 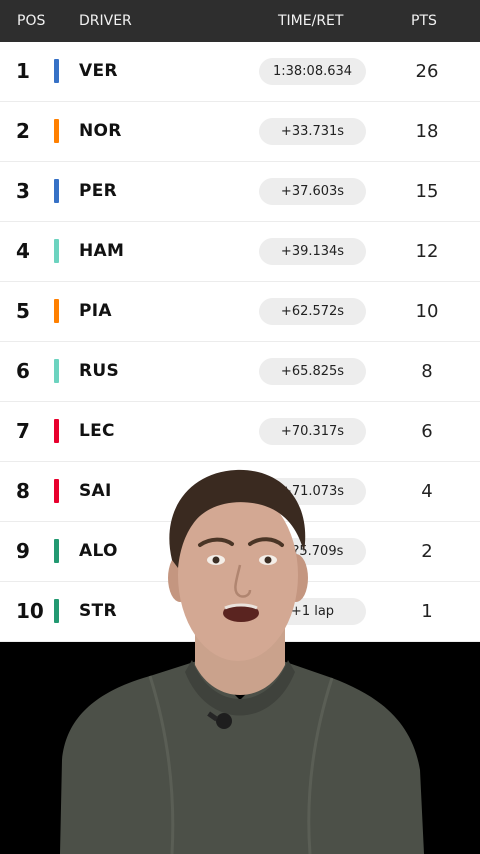 I want to click on time-pill: +1 lap, so click(x=312, y=611).